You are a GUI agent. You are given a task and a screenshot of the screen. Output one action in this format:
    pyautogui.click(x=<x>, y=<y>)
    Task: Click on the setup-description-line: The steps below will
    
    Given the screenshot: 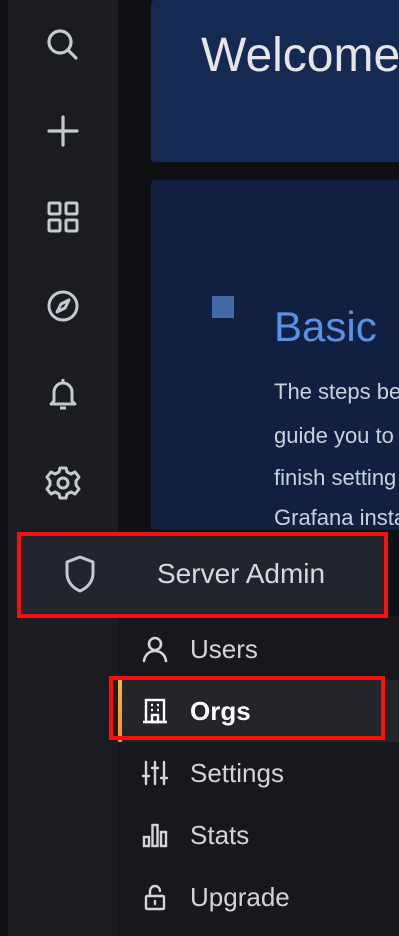 What is the action you would take?
    pyautogui.click(x=336, y=391)
    